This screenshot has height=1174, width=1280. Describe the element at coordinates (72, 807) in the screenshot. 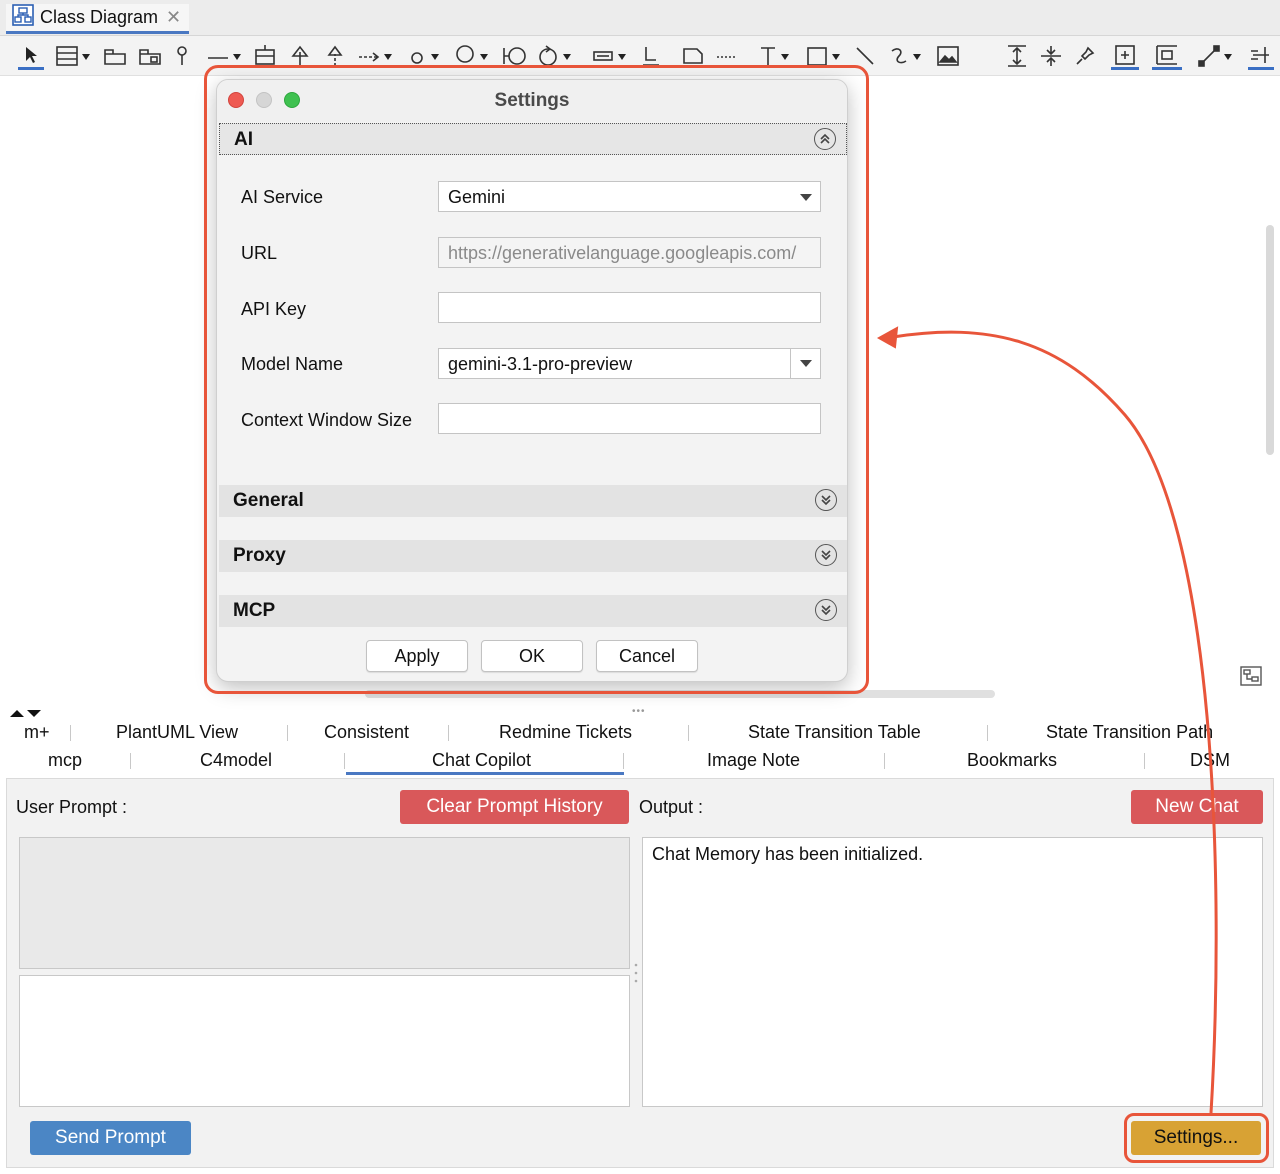

I see `user-prompt-label: User Prompt :` at that location.